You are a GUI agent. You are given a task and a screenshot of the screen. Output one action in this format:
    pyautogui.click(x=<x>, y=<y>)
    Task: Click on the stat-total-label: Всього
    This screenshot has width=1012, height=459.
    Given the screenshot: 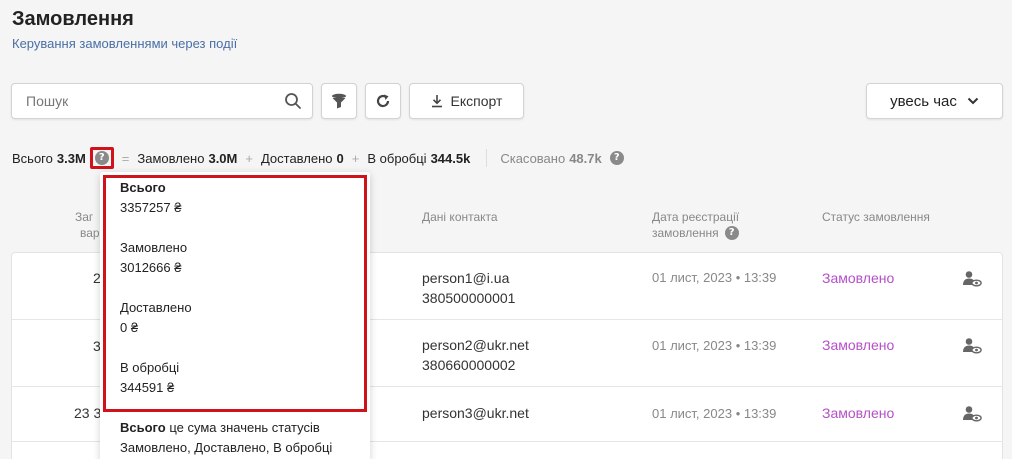 What is the action you would take?
    pyautogui.click(x=32, y=158)
    